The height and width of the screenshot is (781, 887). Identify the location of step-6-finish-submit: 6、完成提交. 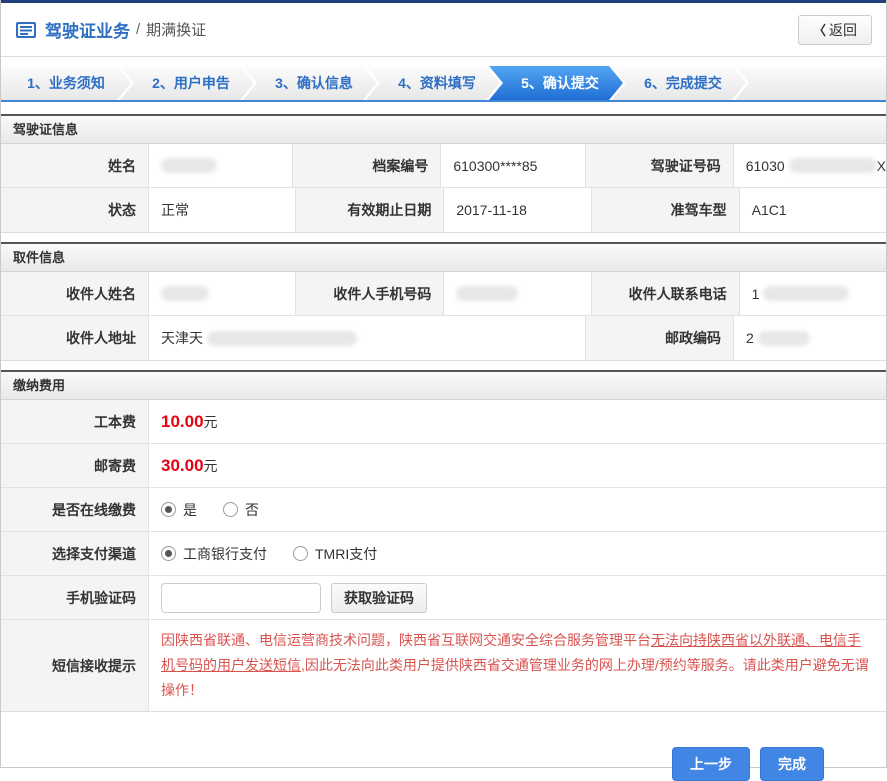
(679, 83).